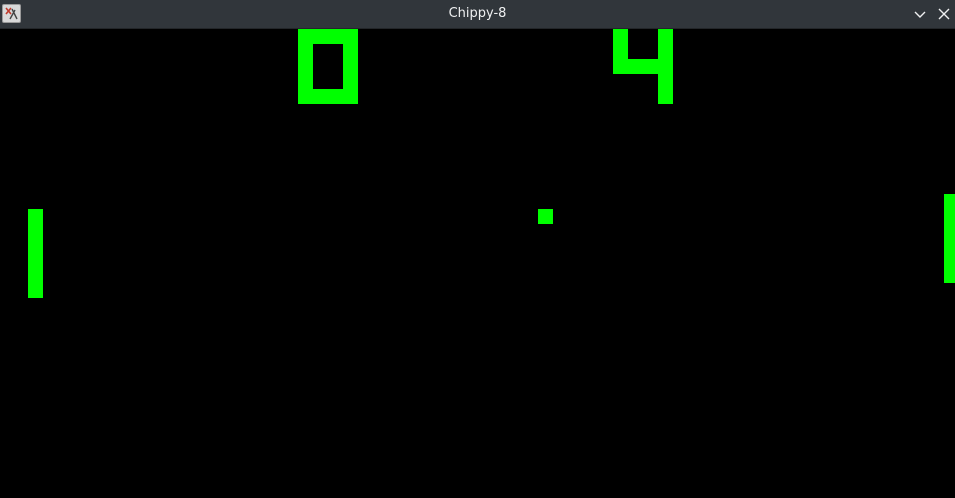  I want to click on ball, so click(545, 216).